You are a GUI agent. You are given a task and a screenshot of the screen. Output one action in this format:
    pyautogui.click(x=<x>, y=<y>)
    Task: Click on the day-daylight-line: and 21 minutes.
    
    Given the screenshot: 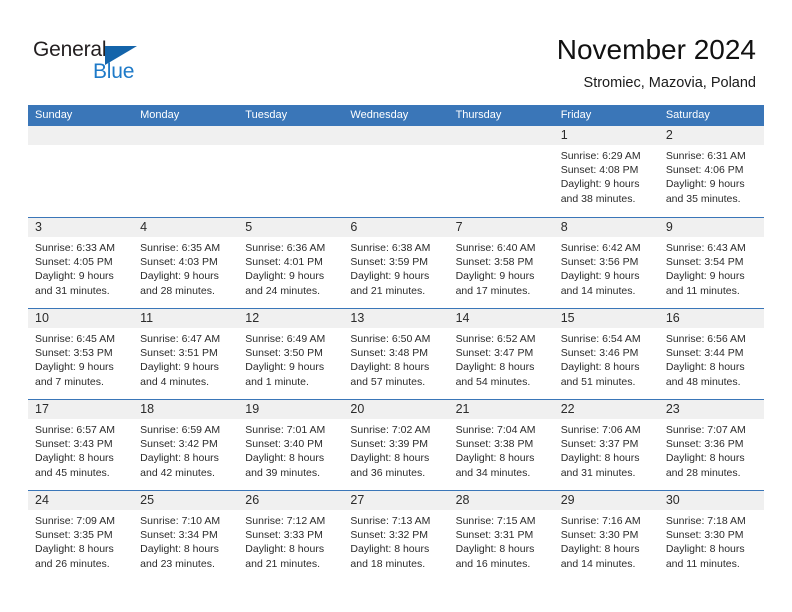 What is the action you would take?
    pyautogui.click(x=388, y=290)
    